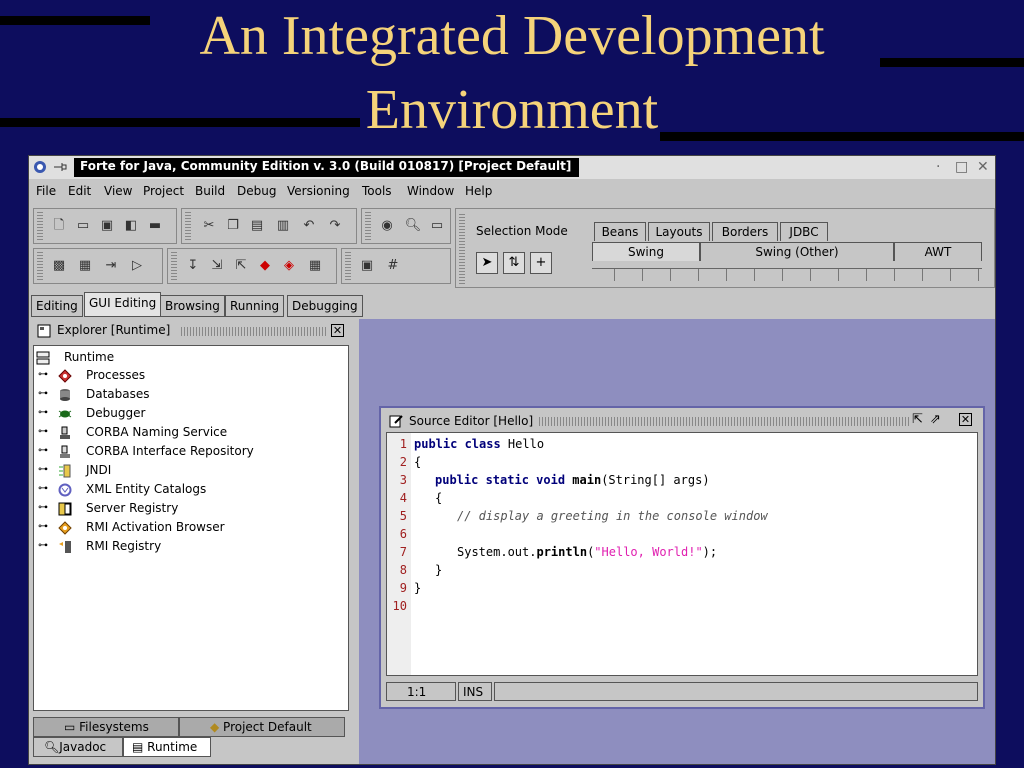  I want to click on code-line: public static void main(String[] args), so click(572, 480).